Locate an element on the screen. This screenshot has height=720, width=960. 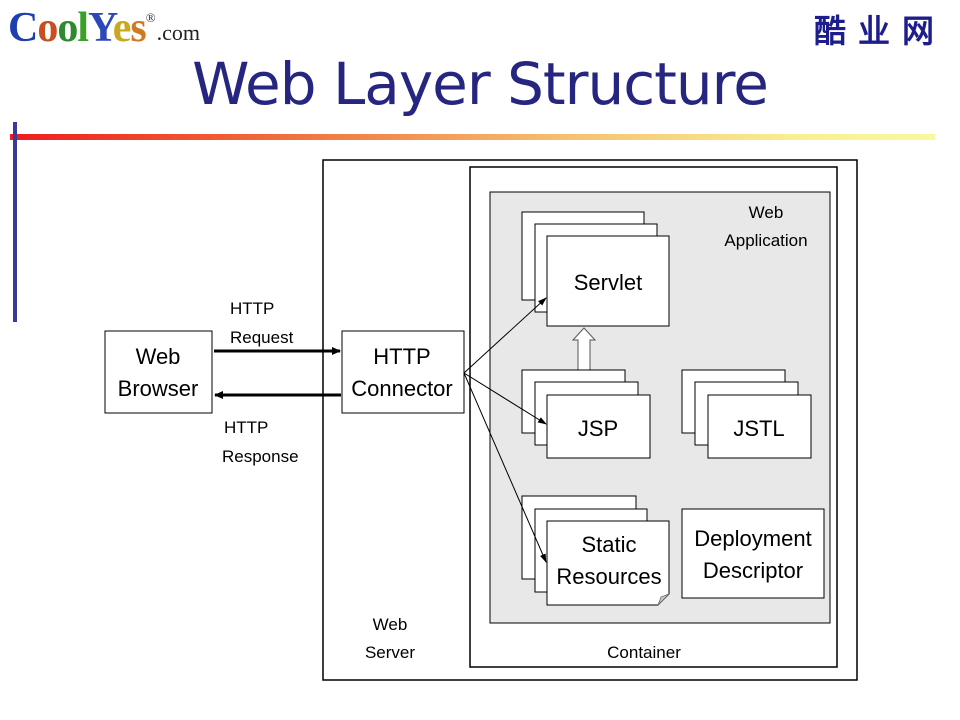
web-server-label-1: Web is located at coordinates (390, 624).